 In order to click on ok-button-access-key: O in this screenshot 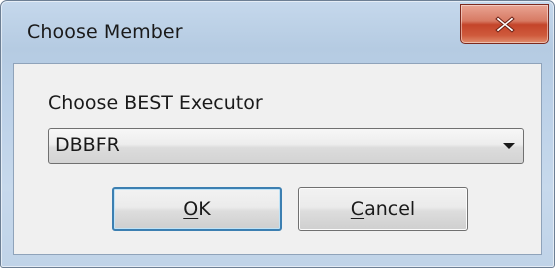, I will do `click(191, 209)`.